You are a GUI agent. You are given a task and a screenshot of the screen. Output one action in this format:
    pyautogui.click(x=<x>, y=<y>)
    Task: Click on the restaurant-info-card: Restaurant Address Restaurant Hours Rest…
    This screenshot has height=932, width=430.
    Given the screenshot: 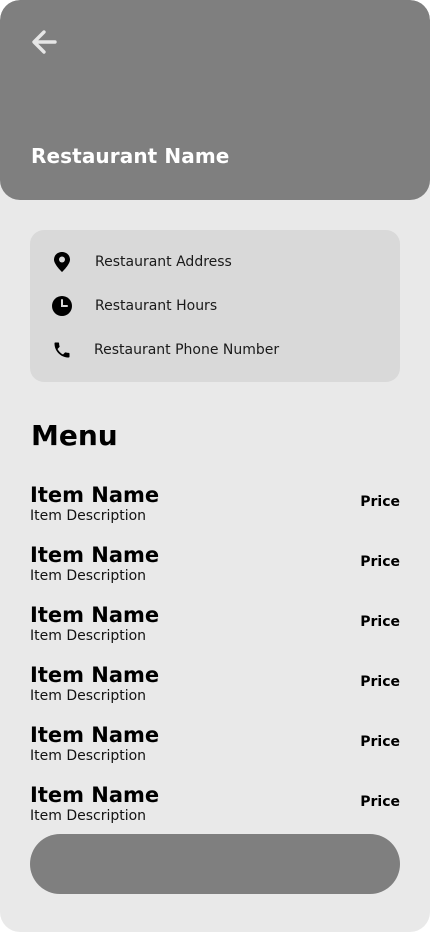 What is the action you would take?
    pyautogui.click(x=215, y=306)
    